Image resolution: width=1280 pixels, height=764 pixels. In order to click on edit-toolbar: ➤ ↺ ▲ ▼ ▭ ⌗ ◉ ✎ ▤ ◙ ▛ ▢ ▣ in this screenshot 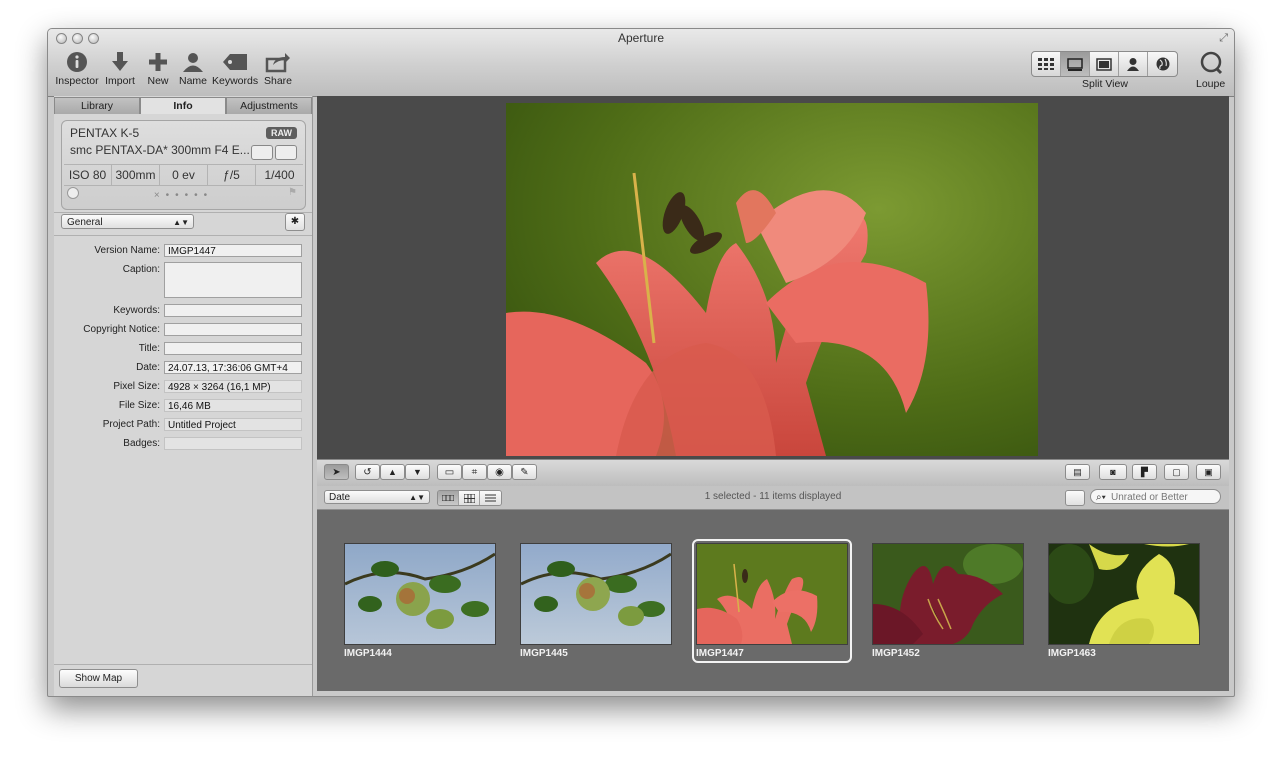, I will do `click(773, 472)`.